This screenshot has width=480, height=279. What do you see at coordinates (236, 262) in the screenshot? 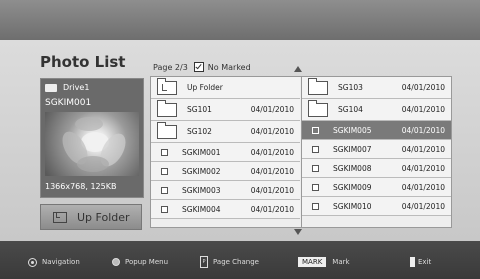
I see `page-change-label: Page Change` at bounding box center [236, 262].